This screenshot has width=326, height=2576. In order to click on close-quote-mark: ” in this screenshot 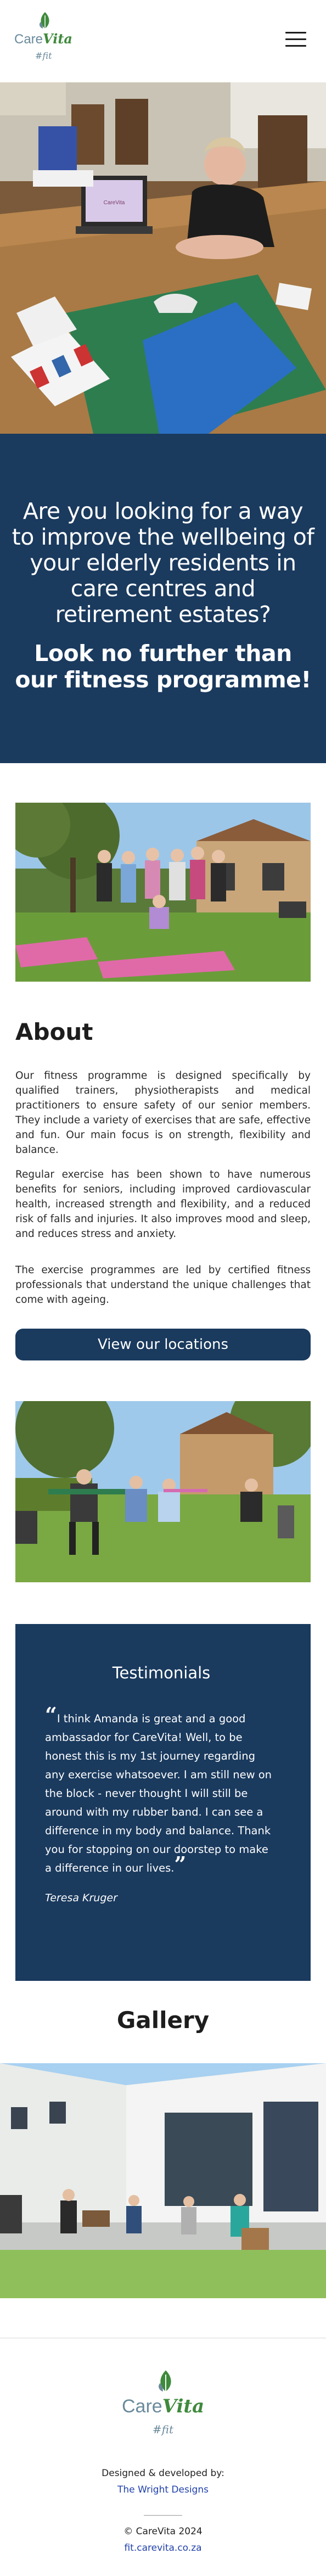, I will do `click(180, 1865)`.